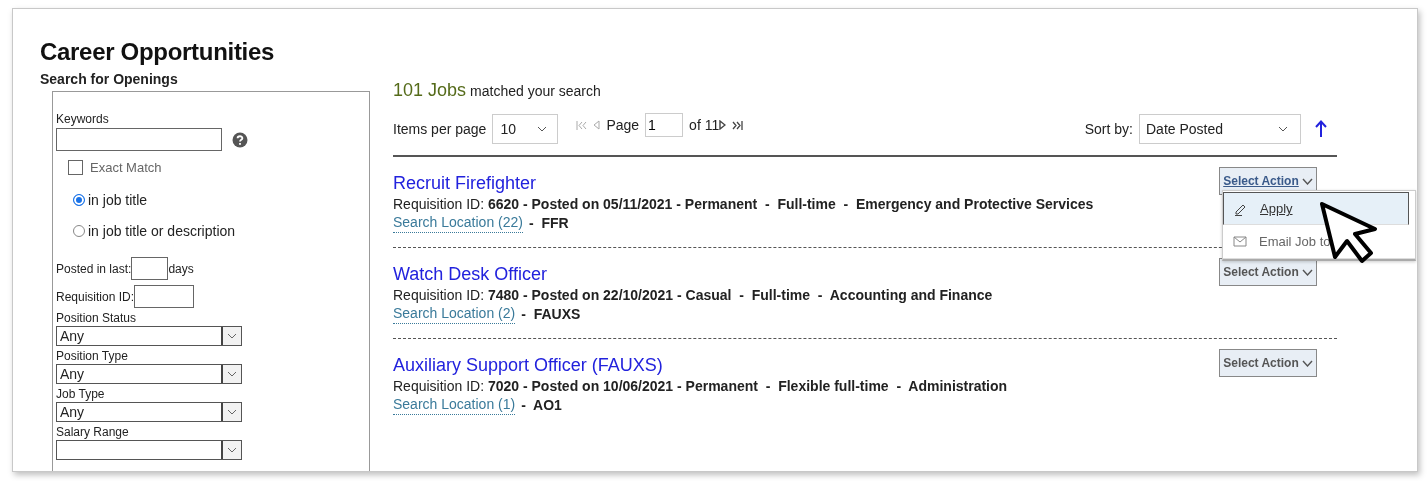 The image size is (1427, 481). Describe the element at coordinates (1316, 208) in the screenshot. I see `menu-item: Apply` at that location.